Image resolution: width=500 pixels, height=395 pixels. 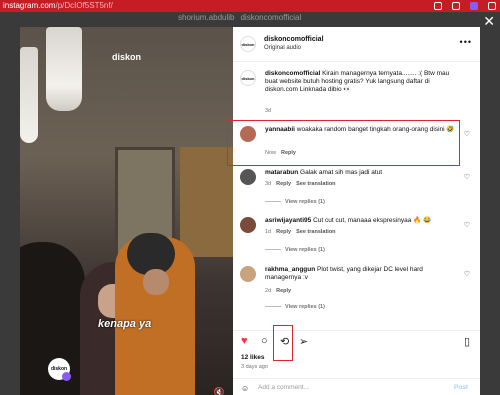 What do you see at coordinates (438, 6) in the screenshot?
I see `install-icon` at bounding box center [438, 6].